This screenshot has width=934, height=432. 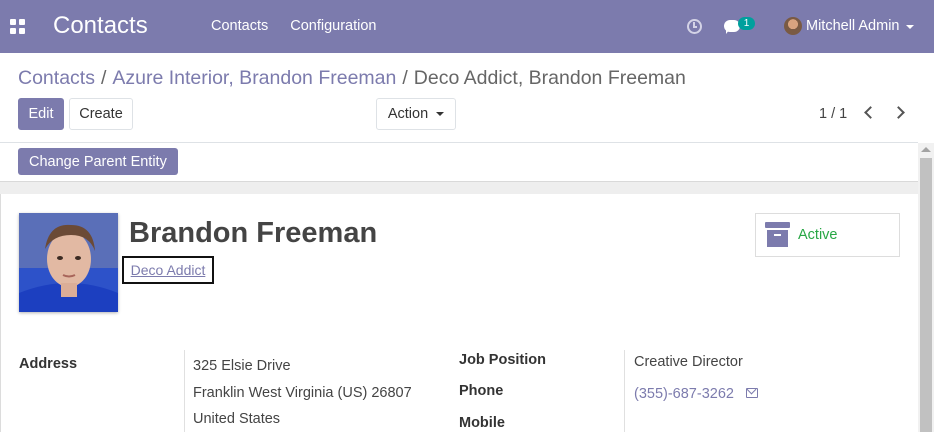 I want to click on action-caret-icon, so click(x=440, y=114).